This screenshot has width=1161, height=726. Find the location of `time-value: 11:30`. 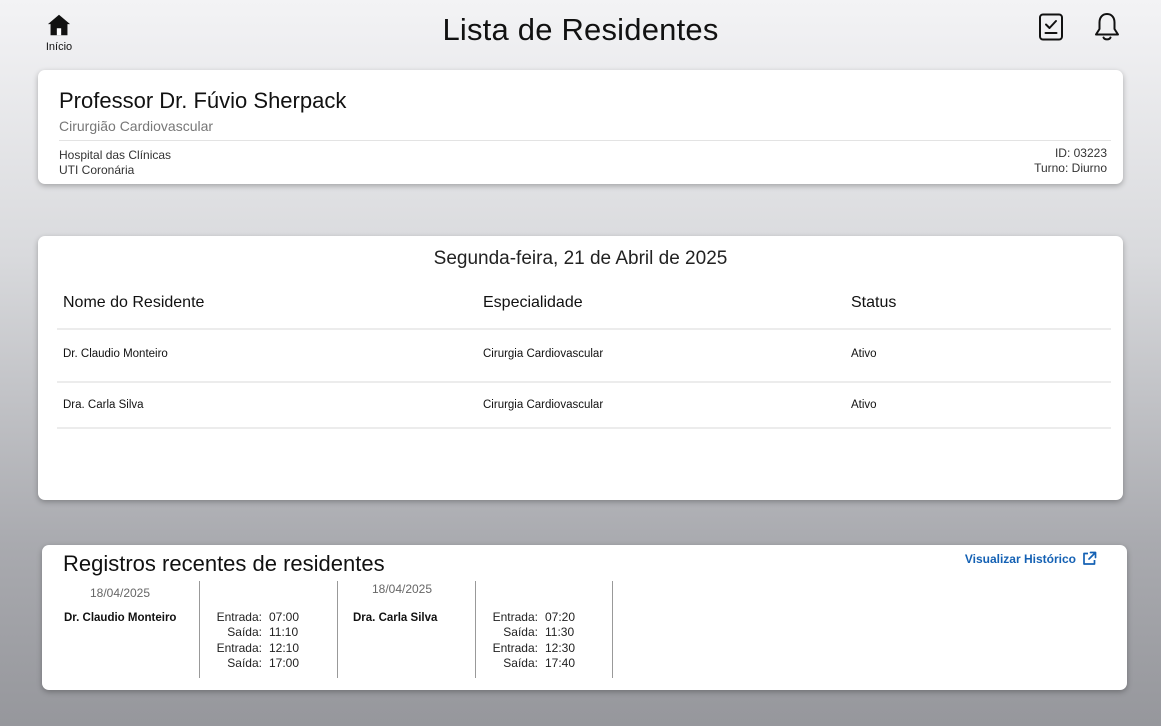

time-value: 11:30 is located at coordinates (560, 632).